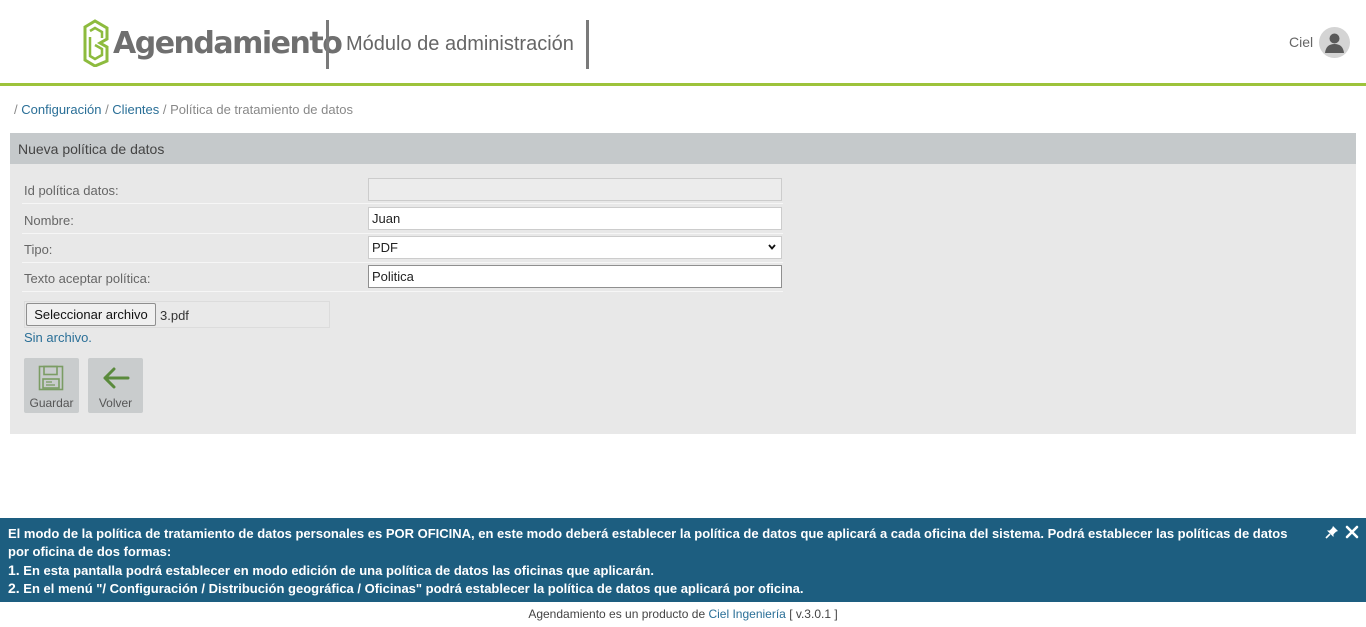 The image size is (1366, 627). I want to click on id-field, so click(575, 189).